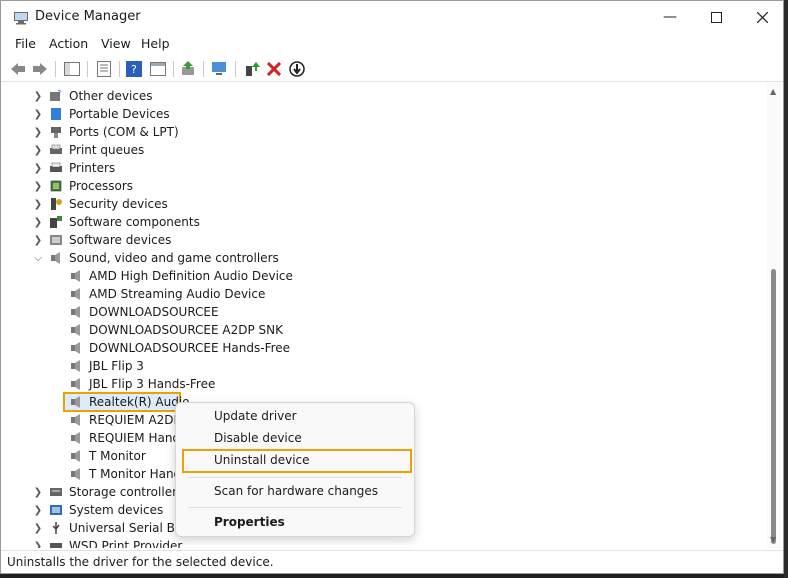  I want to click on tree-item-requiem-a2dp: REQUIEM A2DP, so click(125, 420).